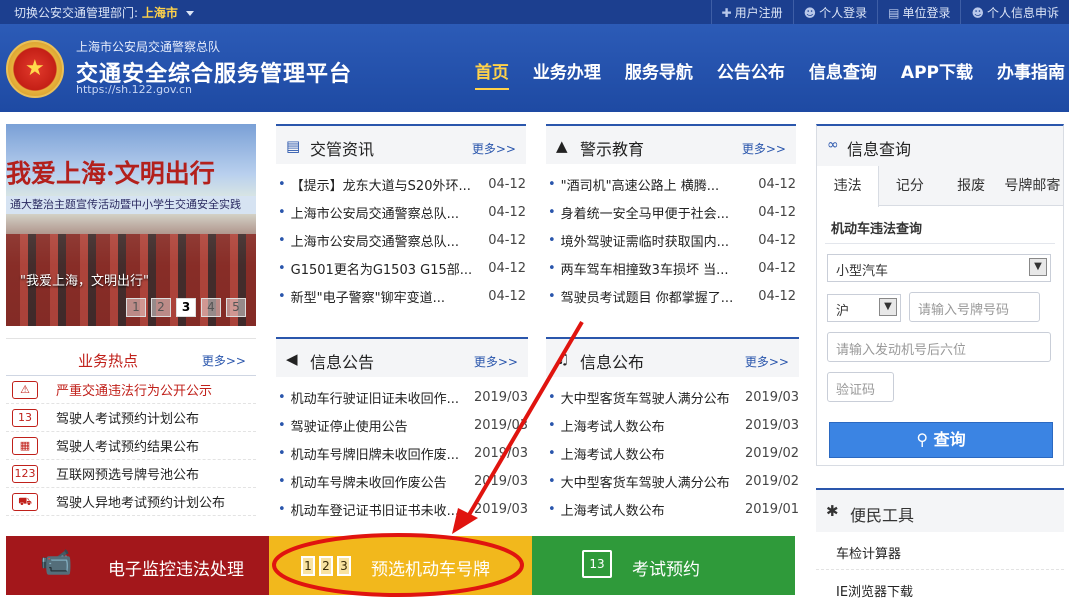 The height and width of the screenshot is (607, 1069). Describe the element at coordinates (494, 148) in the screenshot. I see `news-more-link: 更多>>` at that location.